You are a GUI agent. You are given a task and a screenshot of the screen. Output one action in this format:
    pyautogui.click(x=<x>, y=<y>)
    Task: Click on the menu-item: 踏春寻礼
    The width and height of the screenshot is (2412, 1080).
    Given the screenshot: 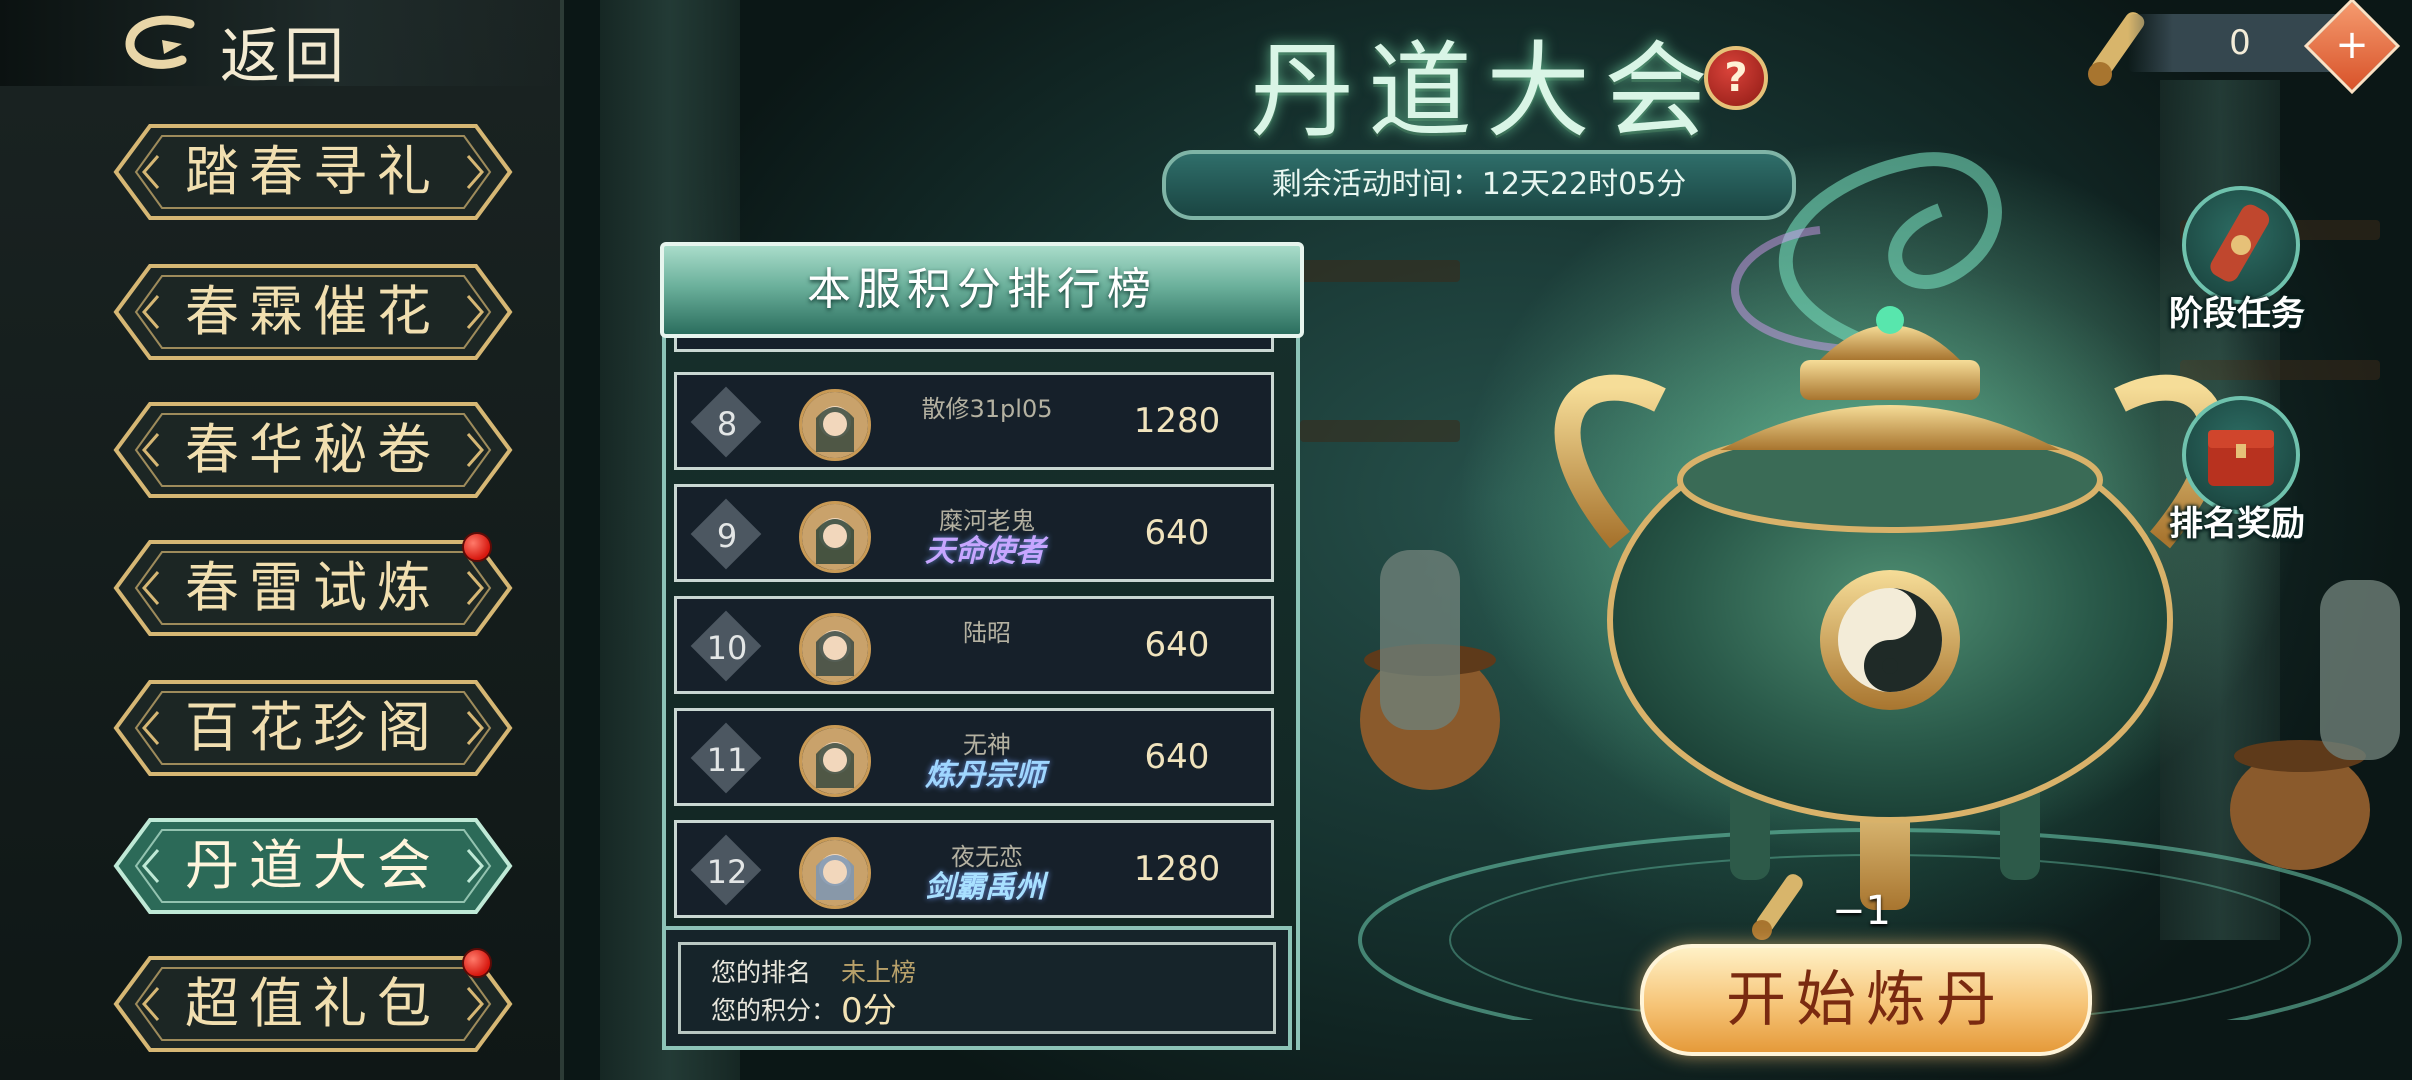 What is the action you would take?
    pyautogui.click(x=313, y=172)
    